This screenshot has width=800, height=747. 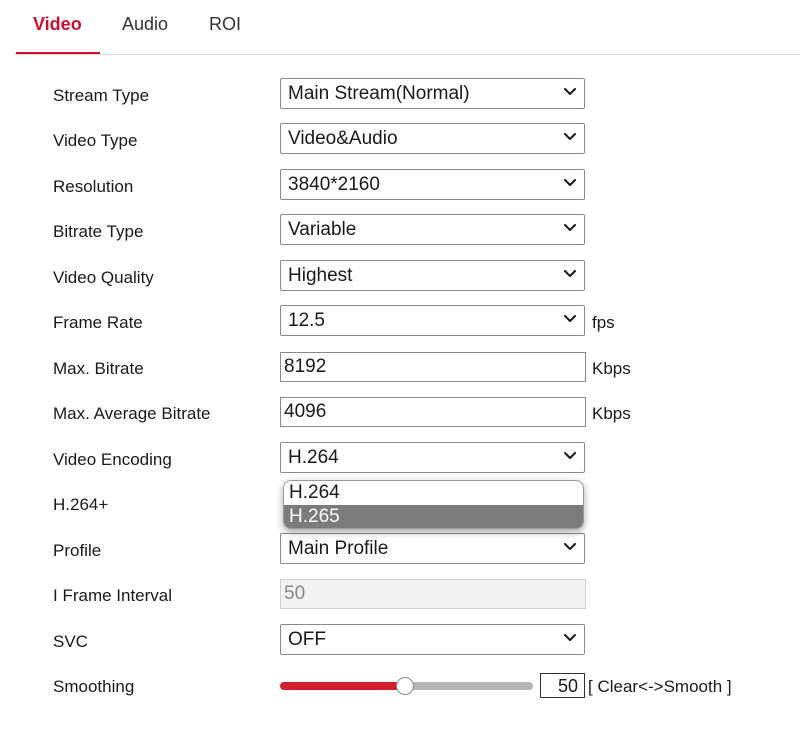 I want to click on max-bitrate-input: 8192, so click(x=433, y=367).